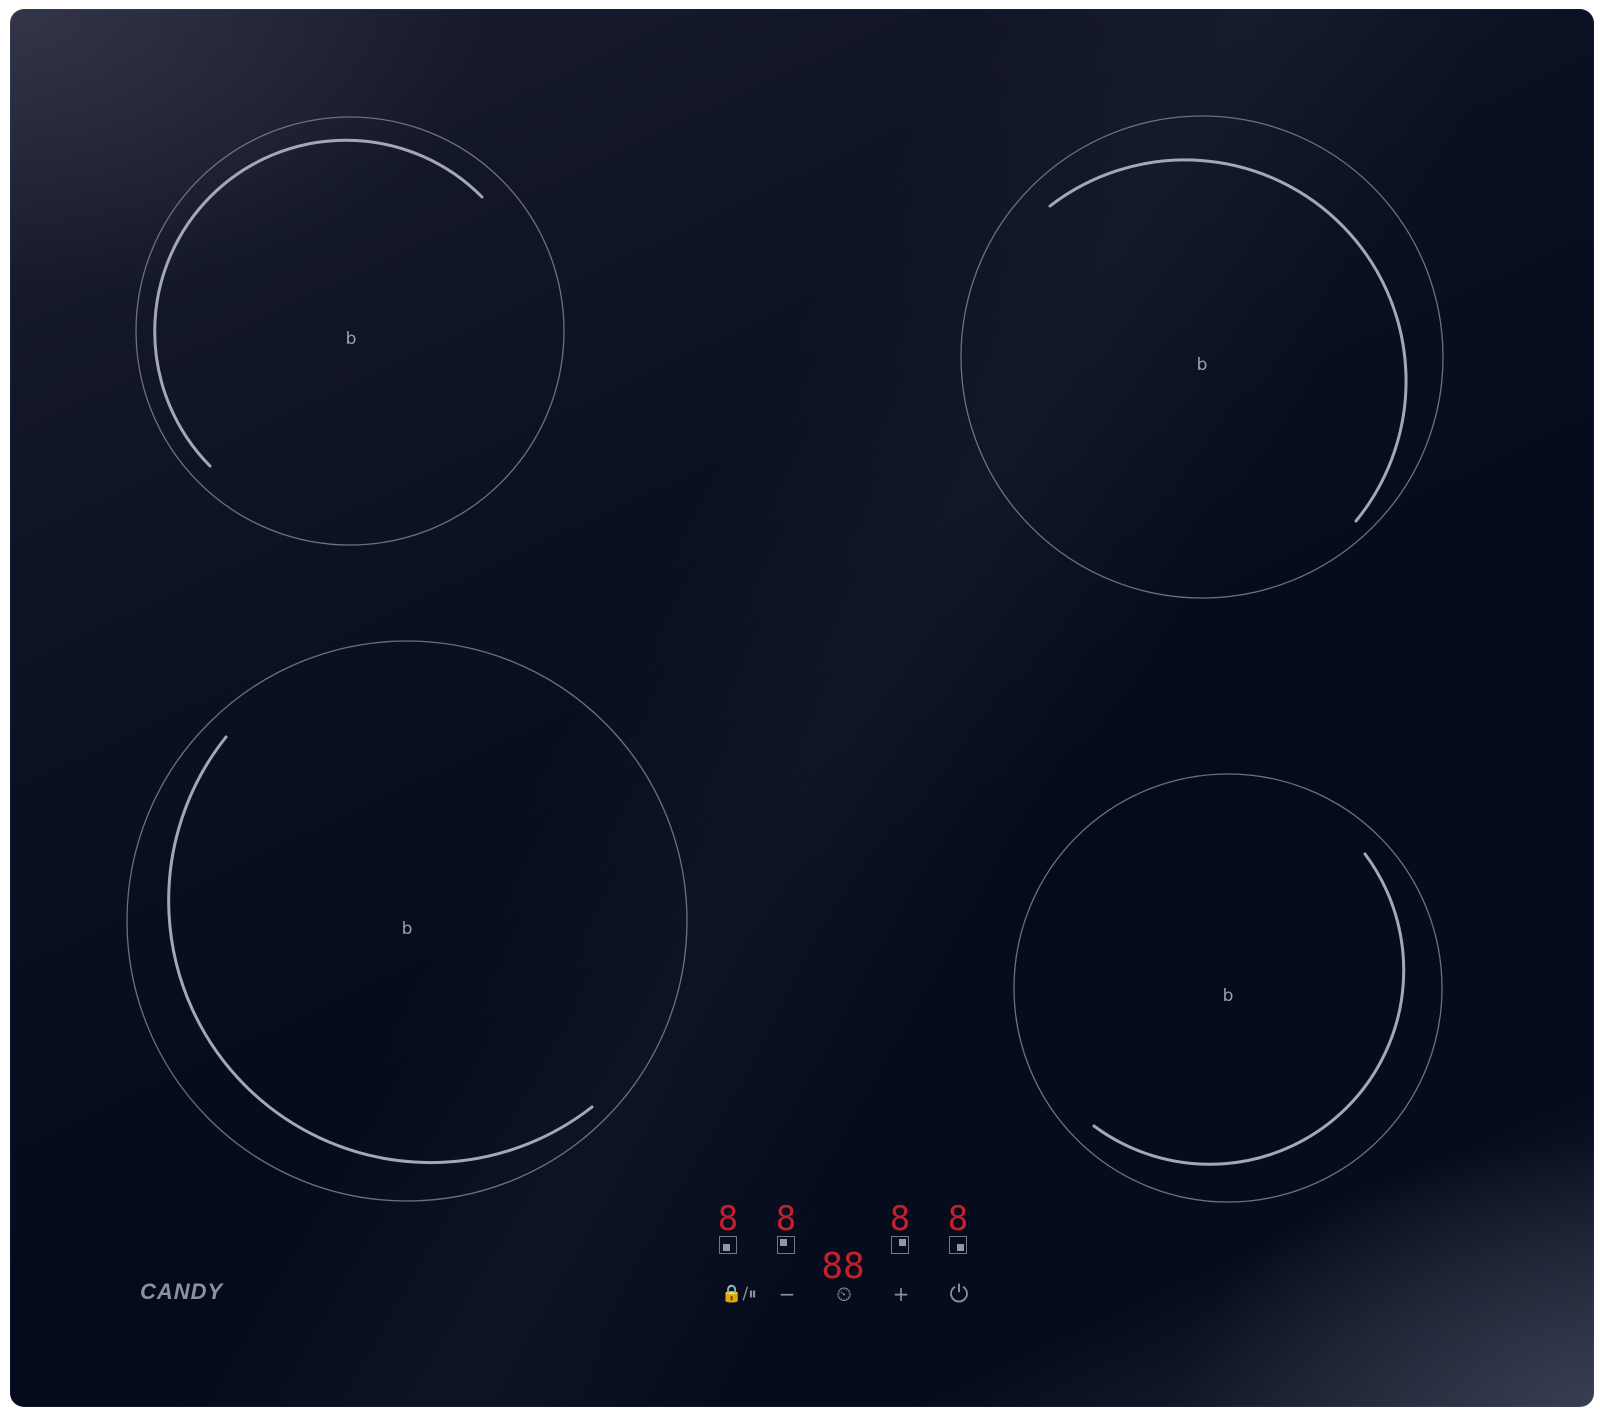 Image resolution: width=1600 pixels, height=1412 pixels. What do you see at coordinates (958, 1219) in the screenshot?
I see `zone-display-4: 8` at bounding box center [958, 1219].